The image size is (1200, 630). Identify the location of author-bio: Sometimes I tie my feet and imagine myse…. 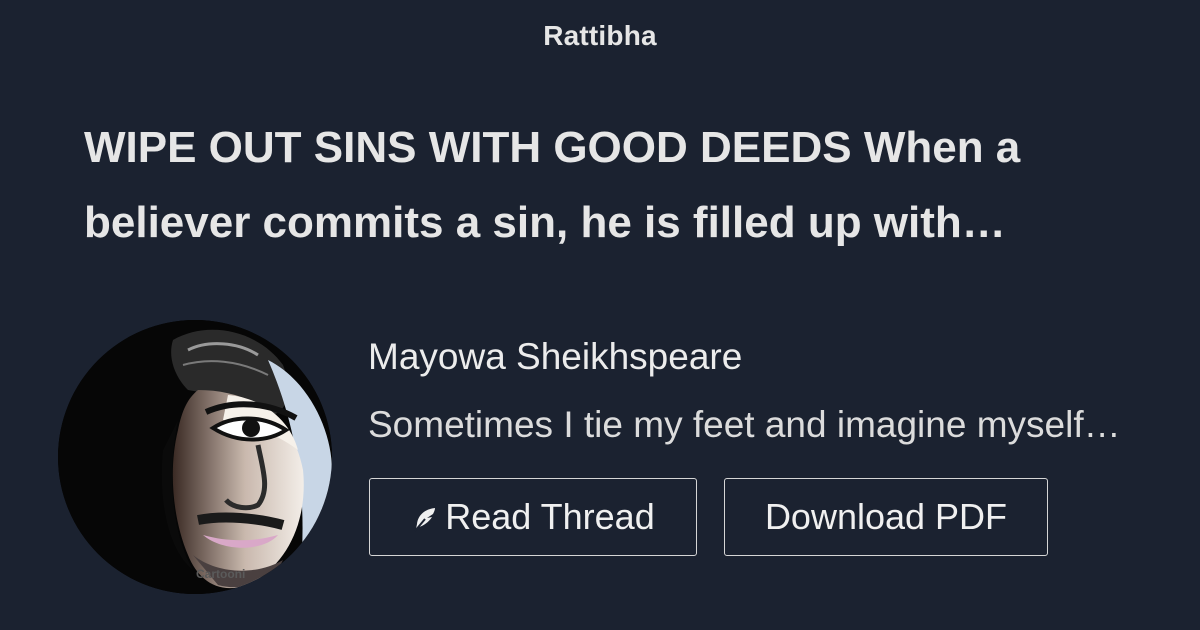
(744, 424).